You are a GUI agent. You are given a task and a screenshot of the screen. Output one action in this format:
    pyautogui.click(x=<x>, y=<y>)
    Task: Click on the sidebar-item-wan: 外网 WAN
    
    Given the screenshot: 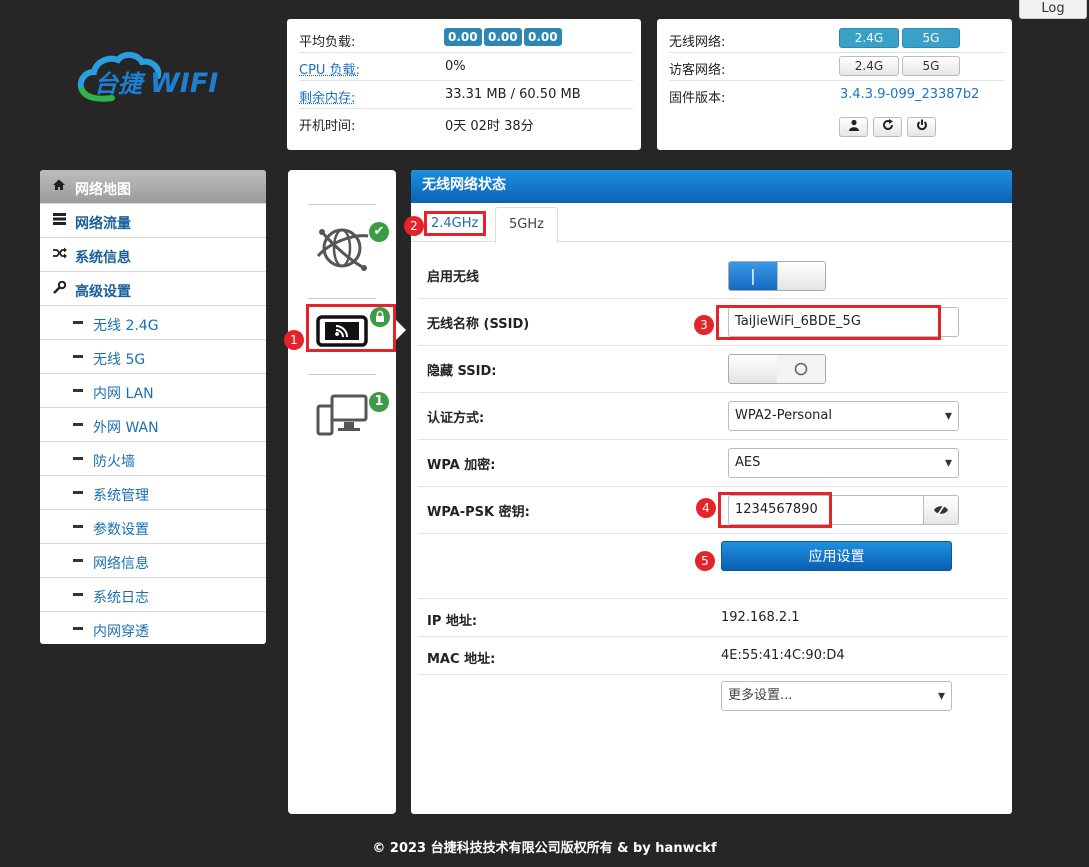 What is the action you would take?
    pyautogui.click(x=153, y=425)
    